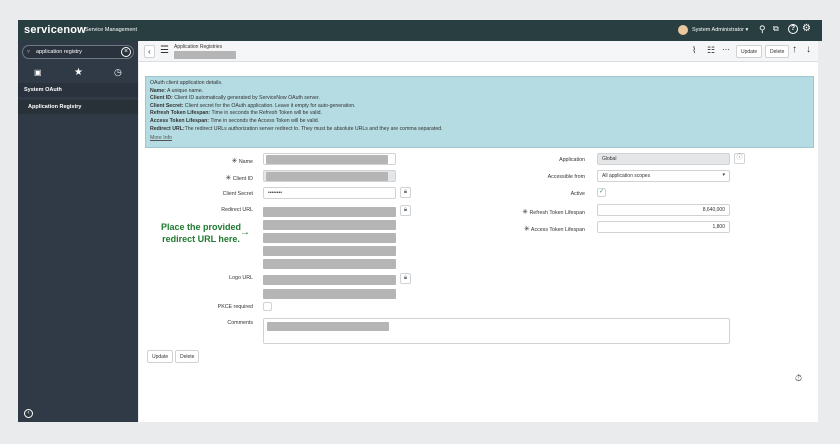  I want to click on active-checkbox-checked: ✓, so click(601, 192).